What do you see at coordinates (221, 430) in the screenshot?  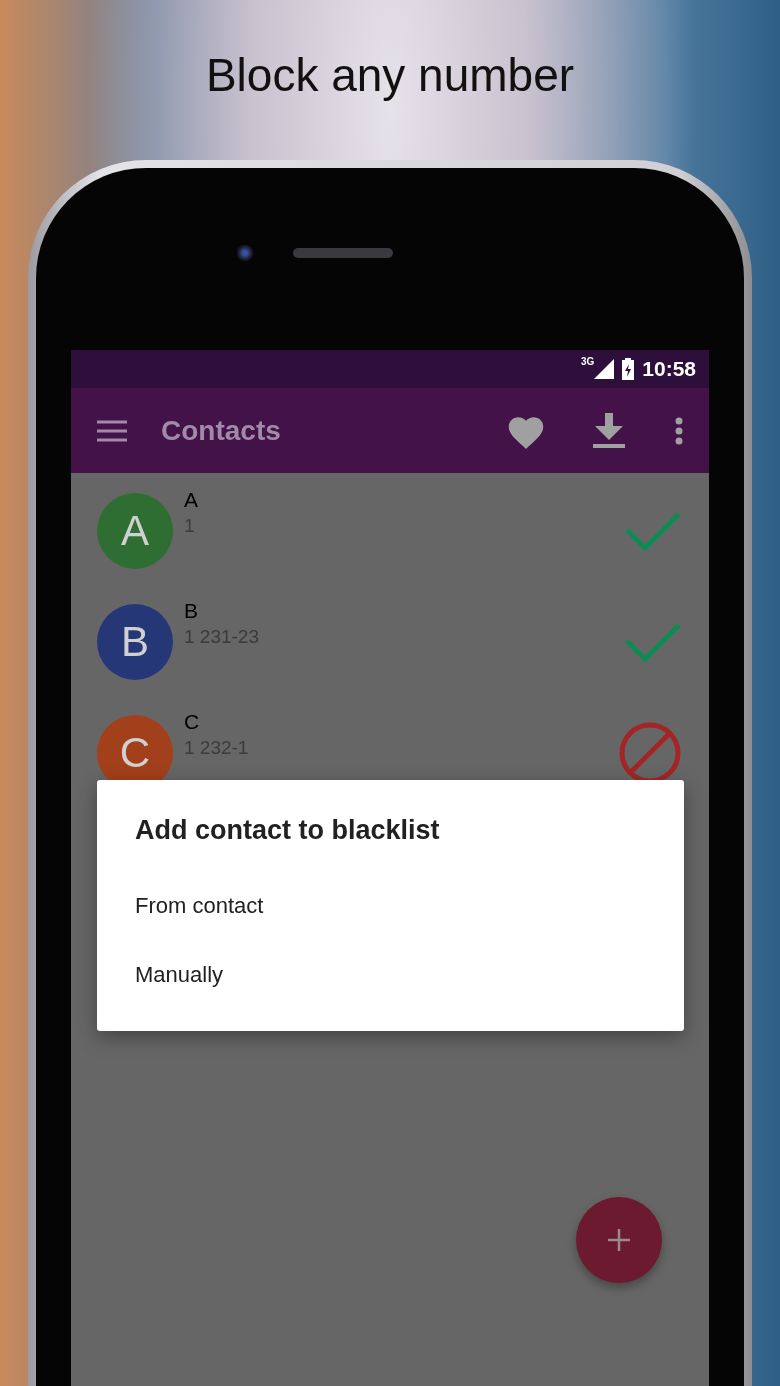 I see `toolbar-title: Contacts` at bounding box center [221, 430].